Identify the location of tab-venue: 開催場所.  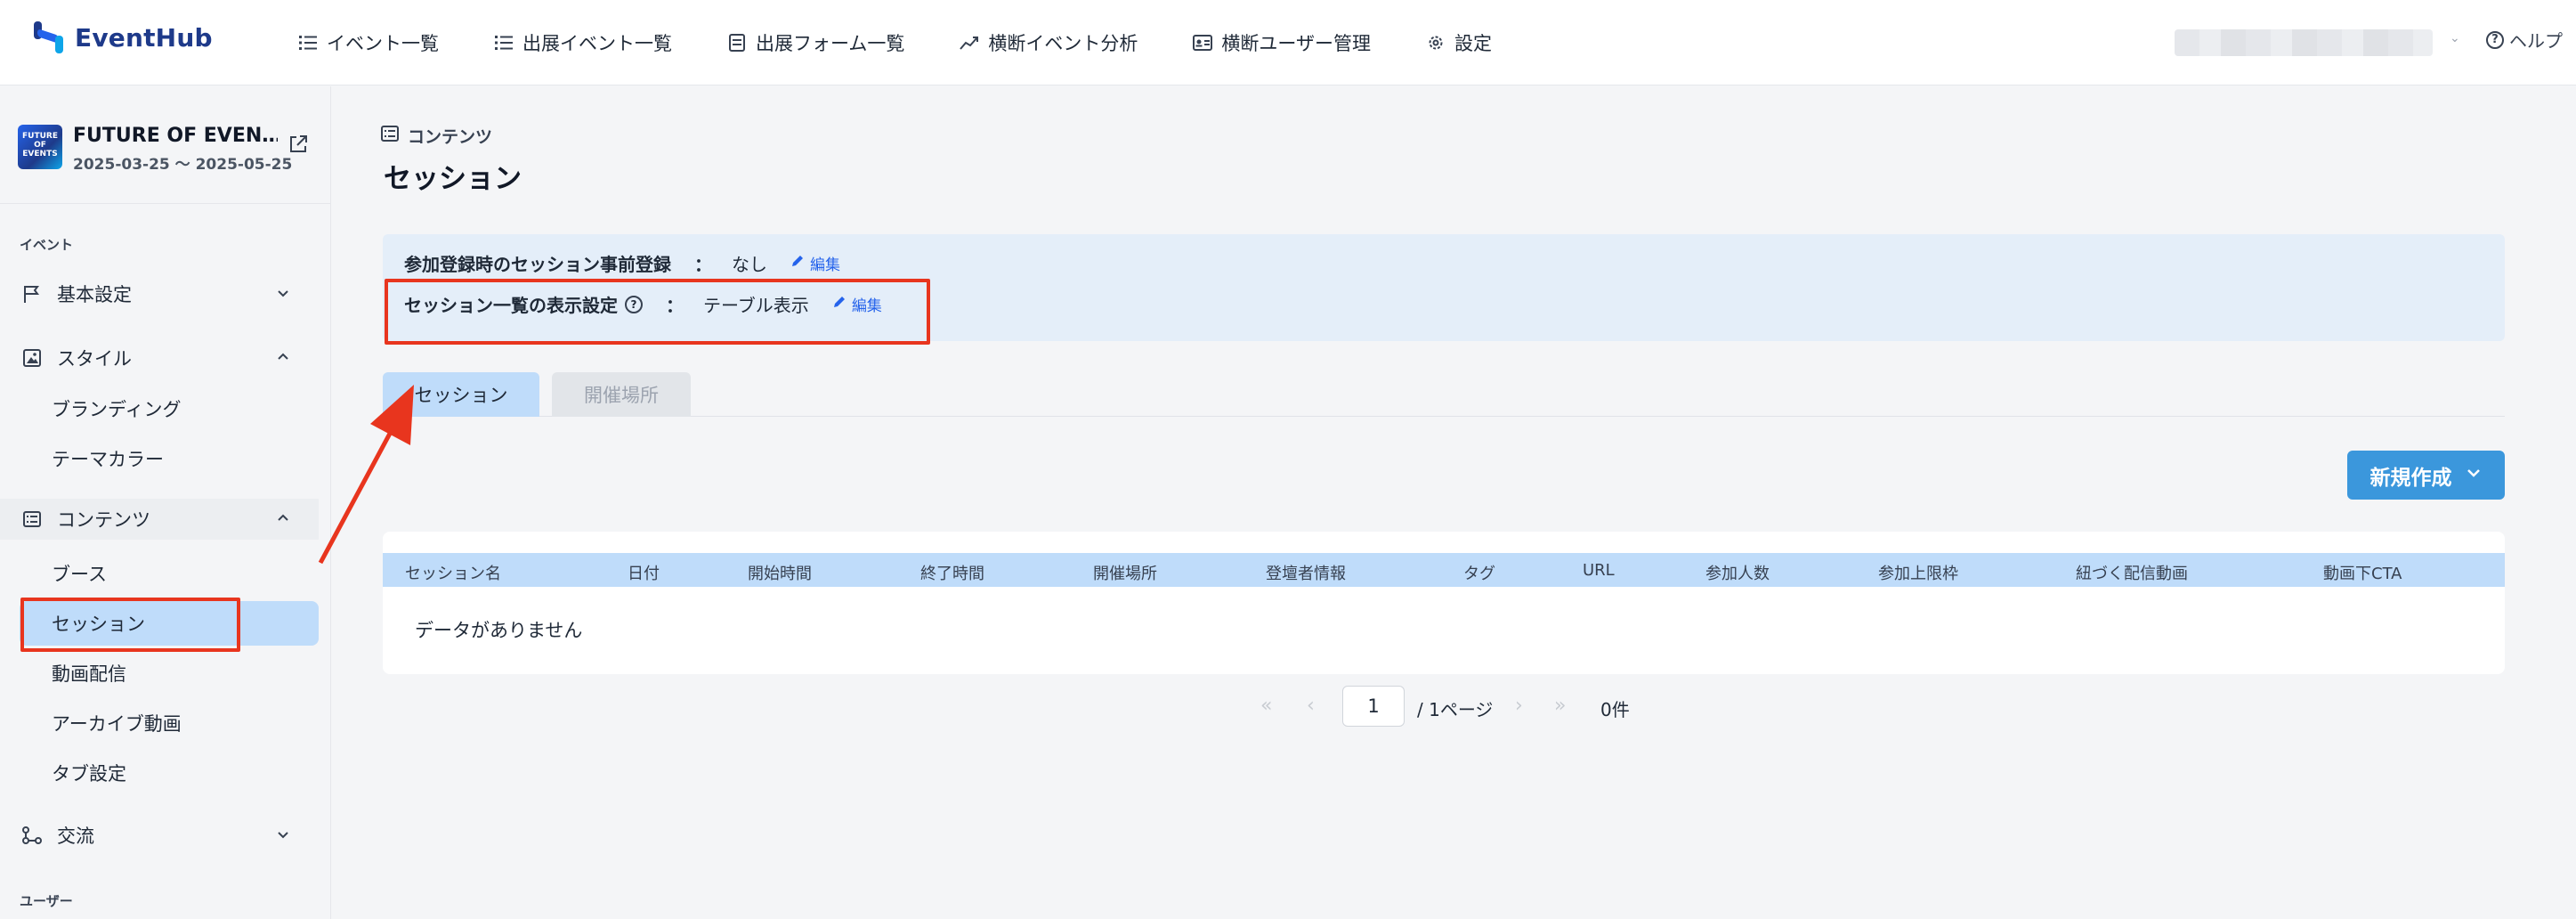
(621, 394).